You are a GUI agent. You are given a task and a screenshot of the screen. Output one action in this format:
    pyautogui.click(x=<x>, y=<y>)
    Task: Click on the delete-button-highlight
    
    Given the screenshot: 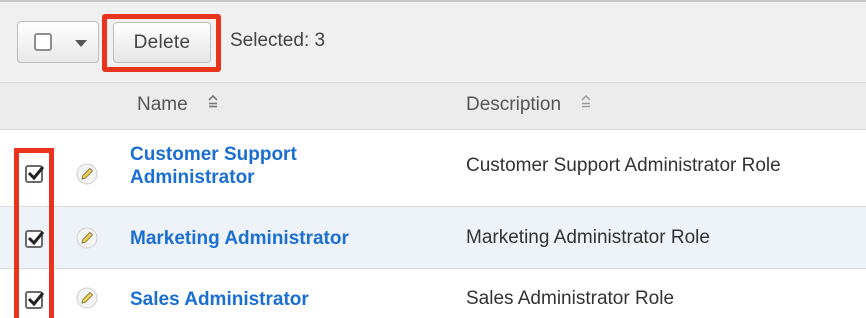 What is the action you would take?
    pyautogui.click(x=161, y=43)
    